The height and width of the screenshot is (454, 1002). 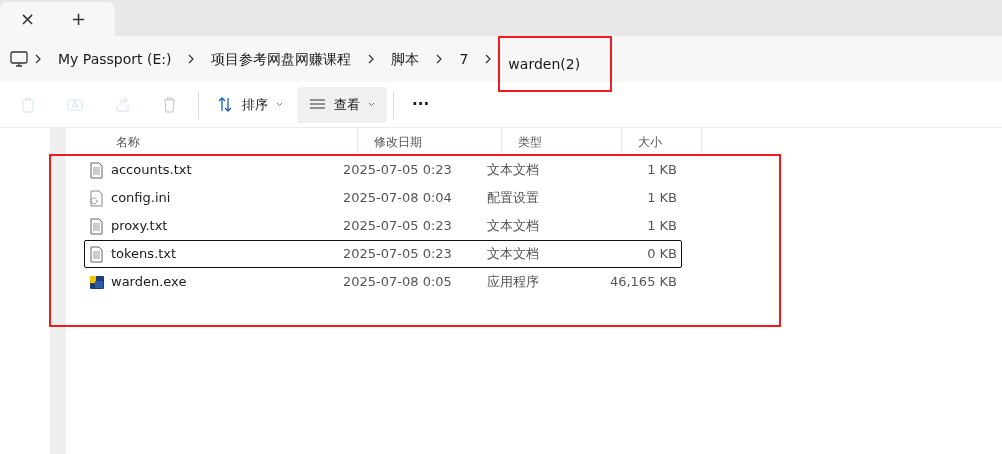 What do you see at coordinates (97, 198) in the screenshot?
I see `settings-file-icon` at bounding box center [97, 198].